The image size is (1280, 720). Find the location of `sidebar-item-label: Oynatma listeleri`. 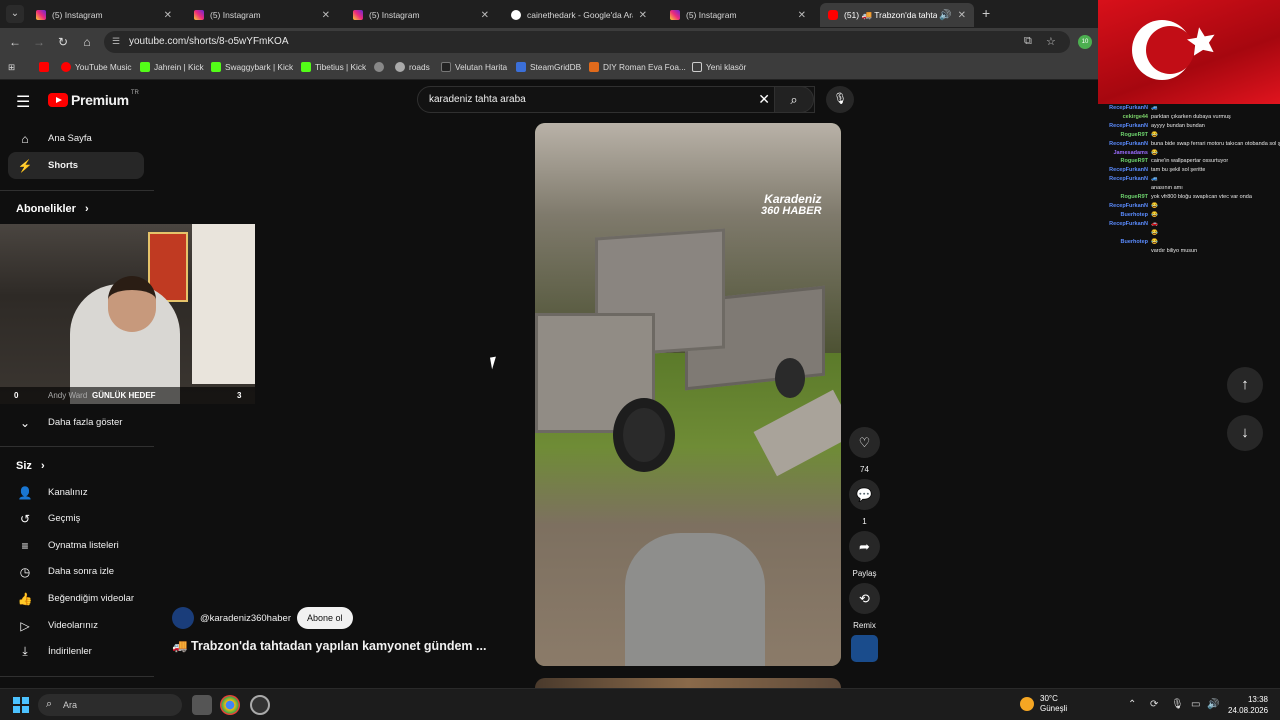

sidebar-item-label: Oynatma listeleri is located at coordinates (83, 545).